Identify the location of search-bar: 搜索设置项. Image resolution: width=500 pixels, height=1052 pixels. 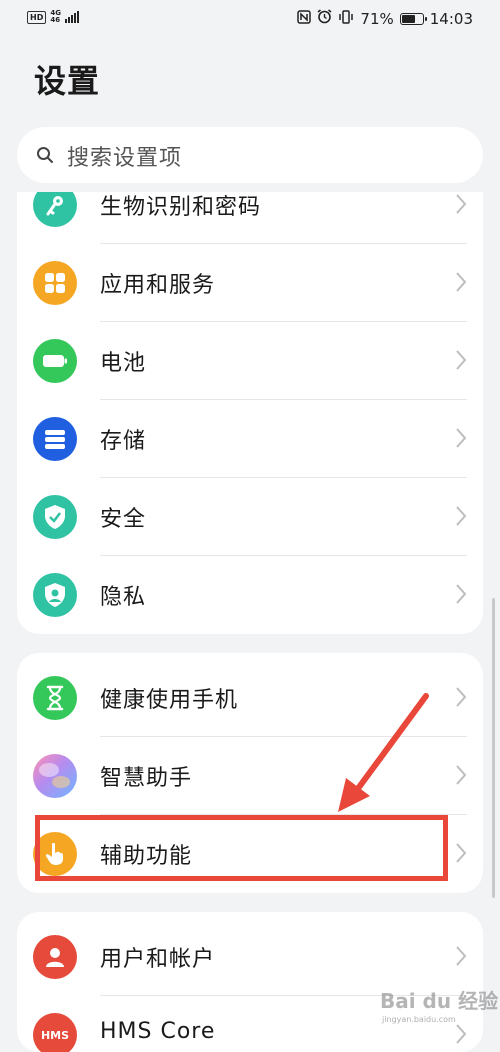
(250, 155).